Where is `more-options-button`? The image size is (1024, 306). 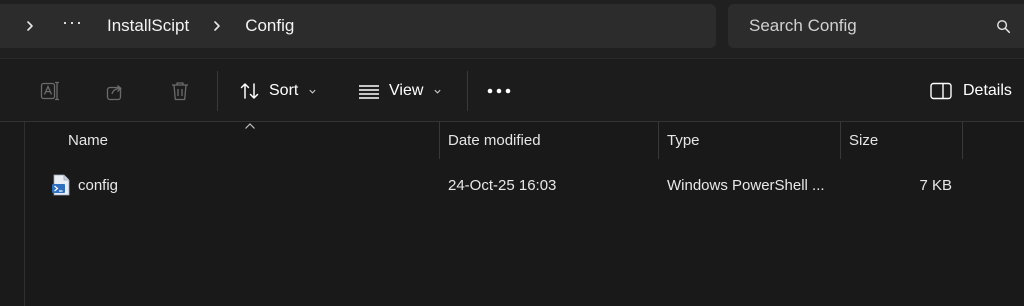 more-options-button is located at coordinates (499, 91).